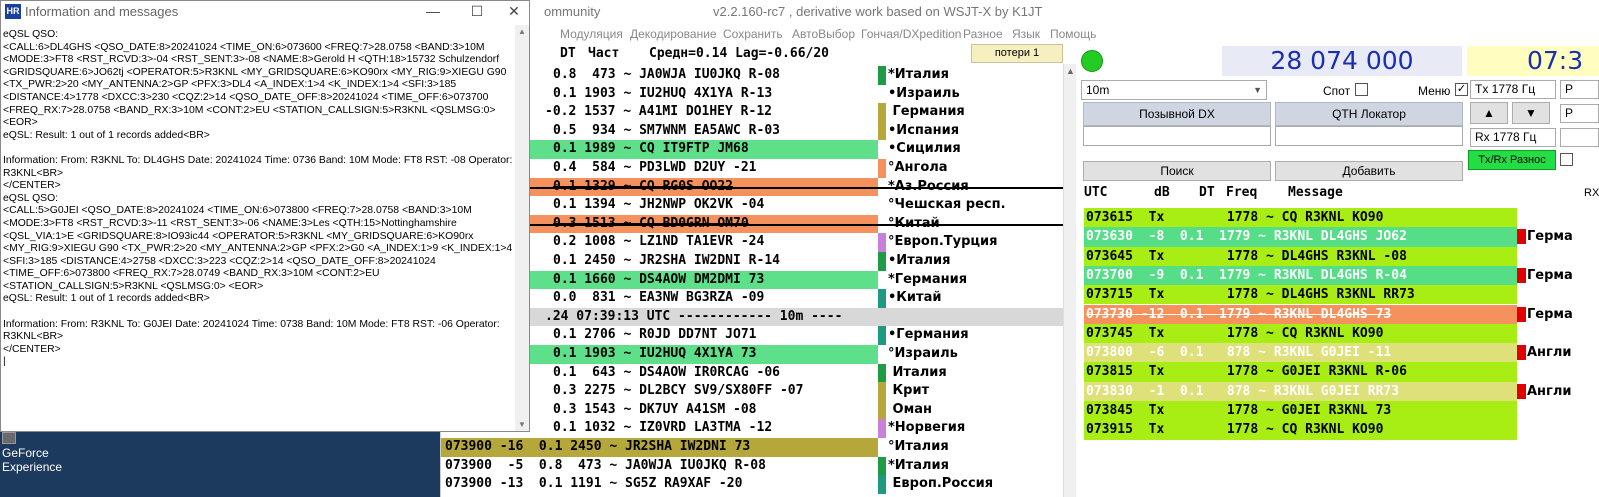  I want to click on band-activity-scrollbar: ▲, so click(1070, 280).